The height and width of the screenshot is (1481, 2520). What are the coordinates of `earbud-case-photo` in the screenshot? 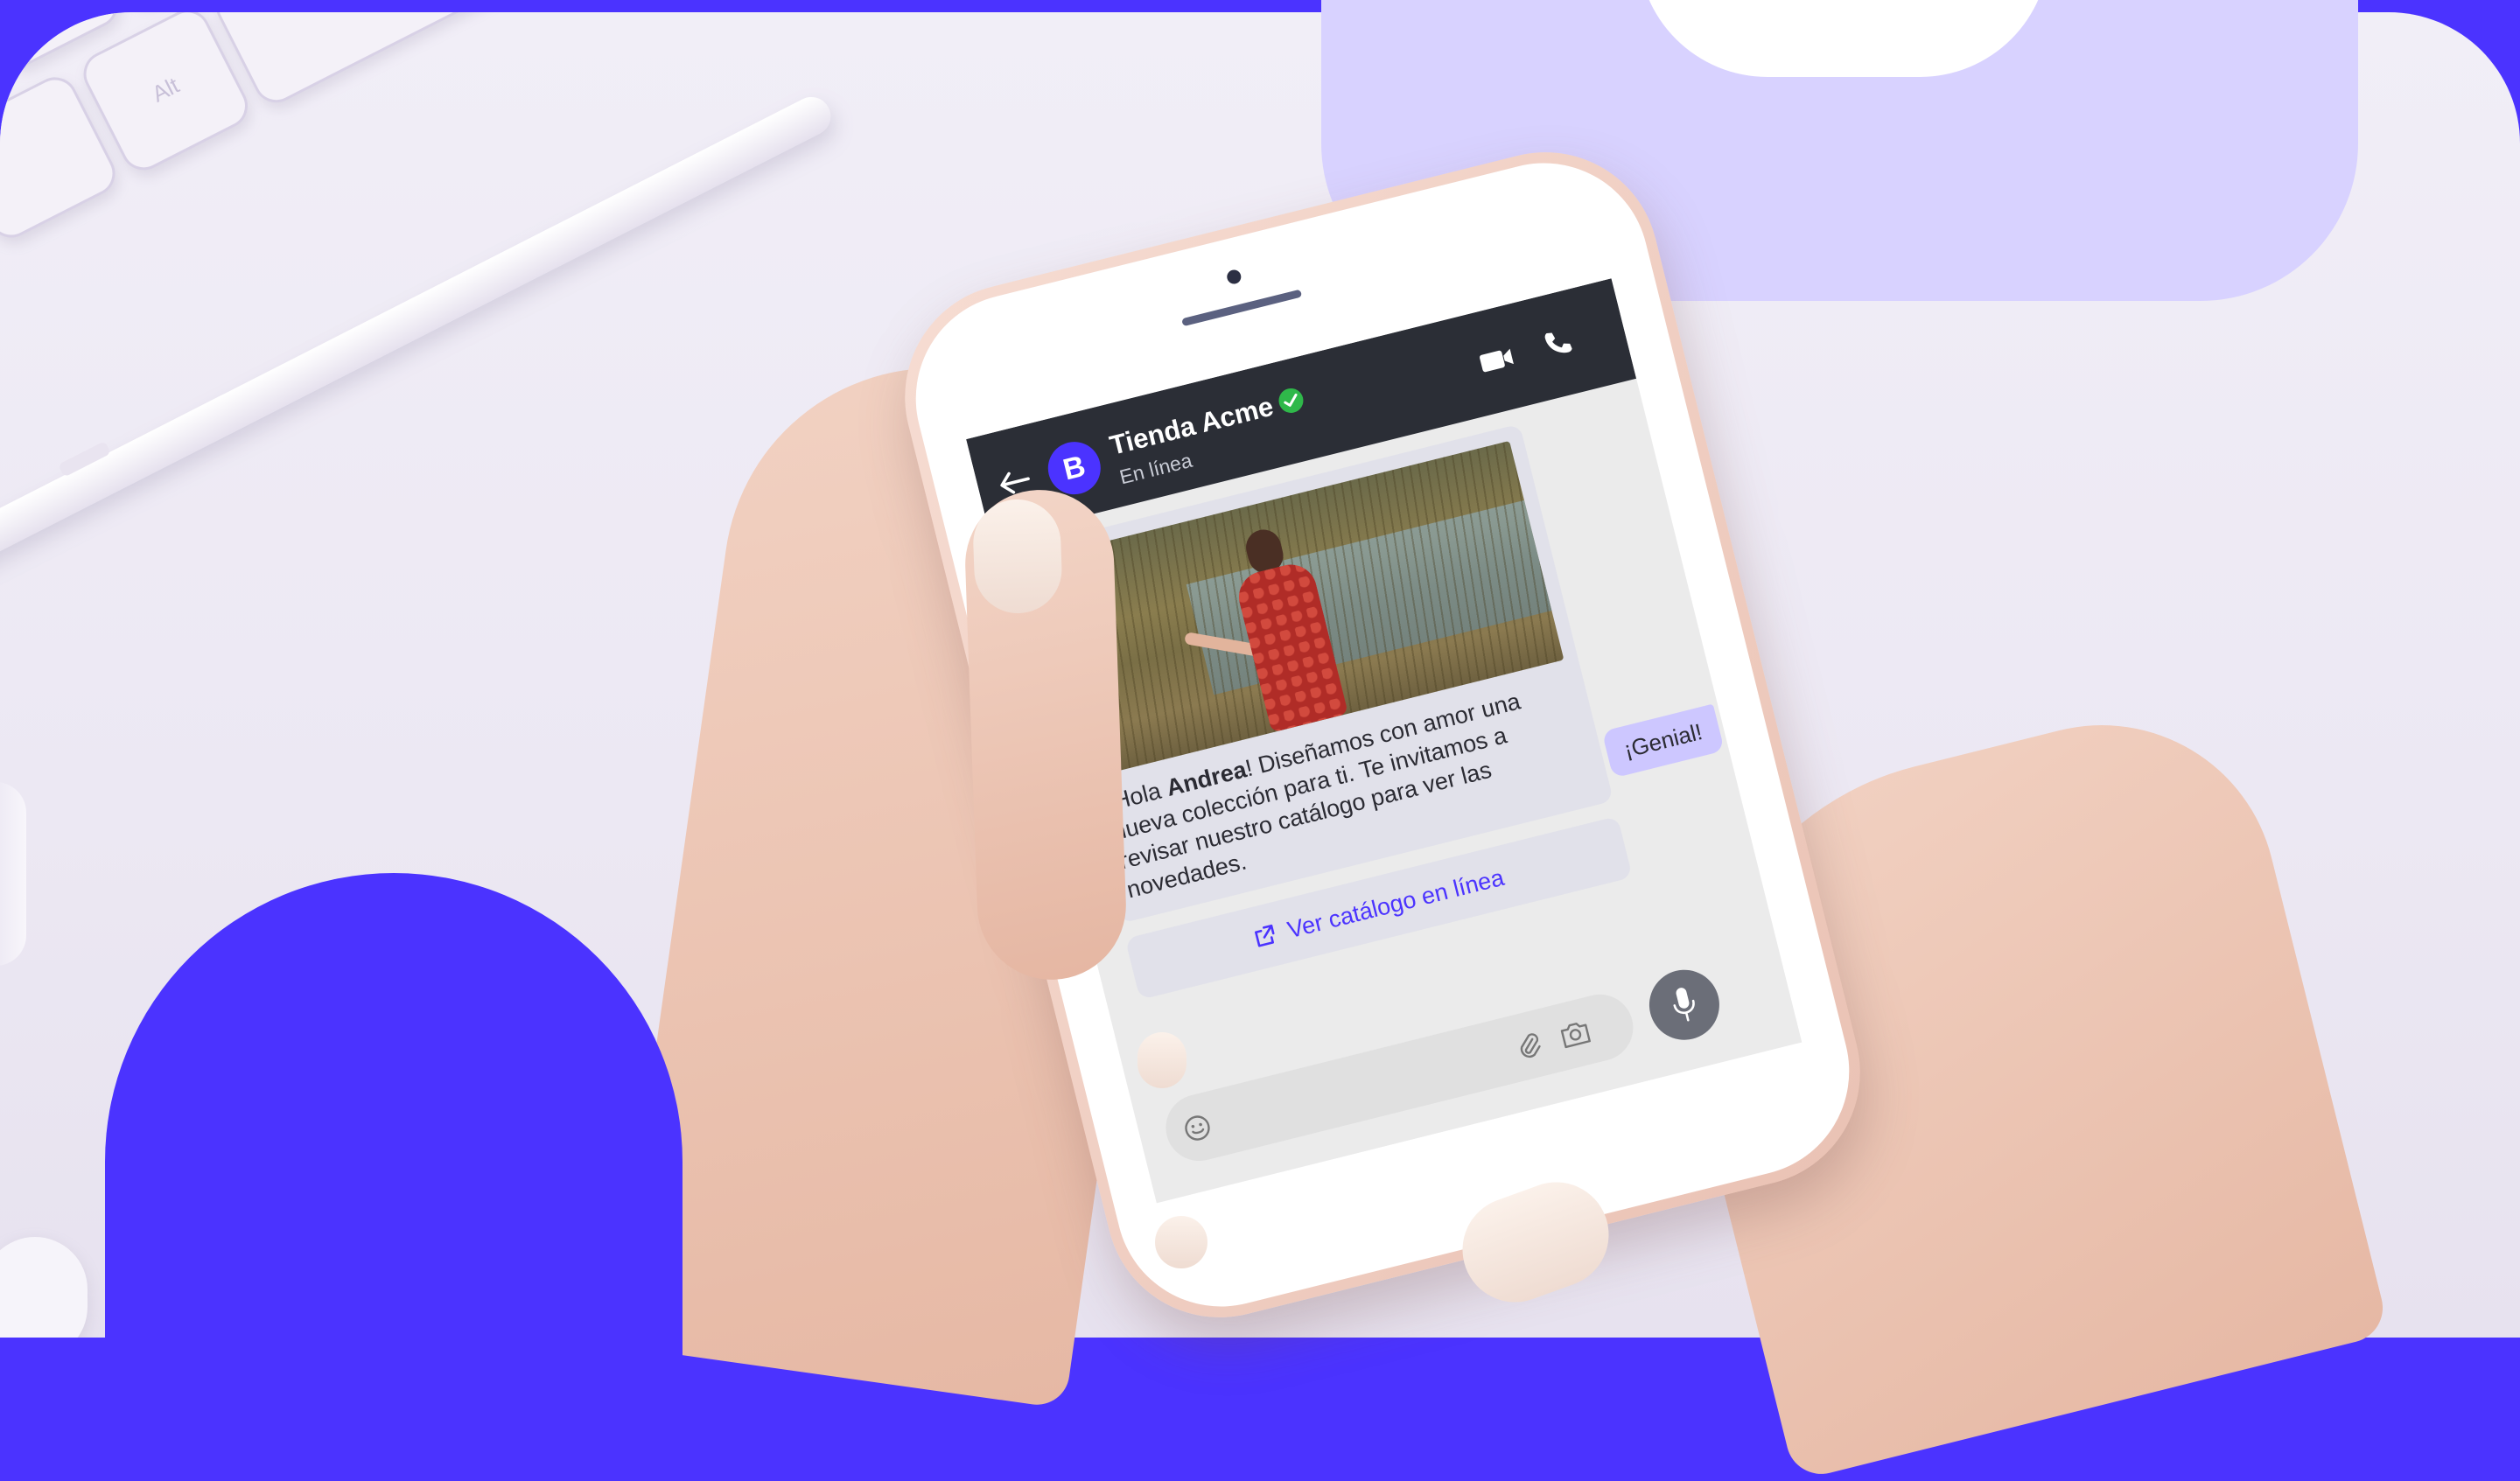 It's located at (44, 1287).